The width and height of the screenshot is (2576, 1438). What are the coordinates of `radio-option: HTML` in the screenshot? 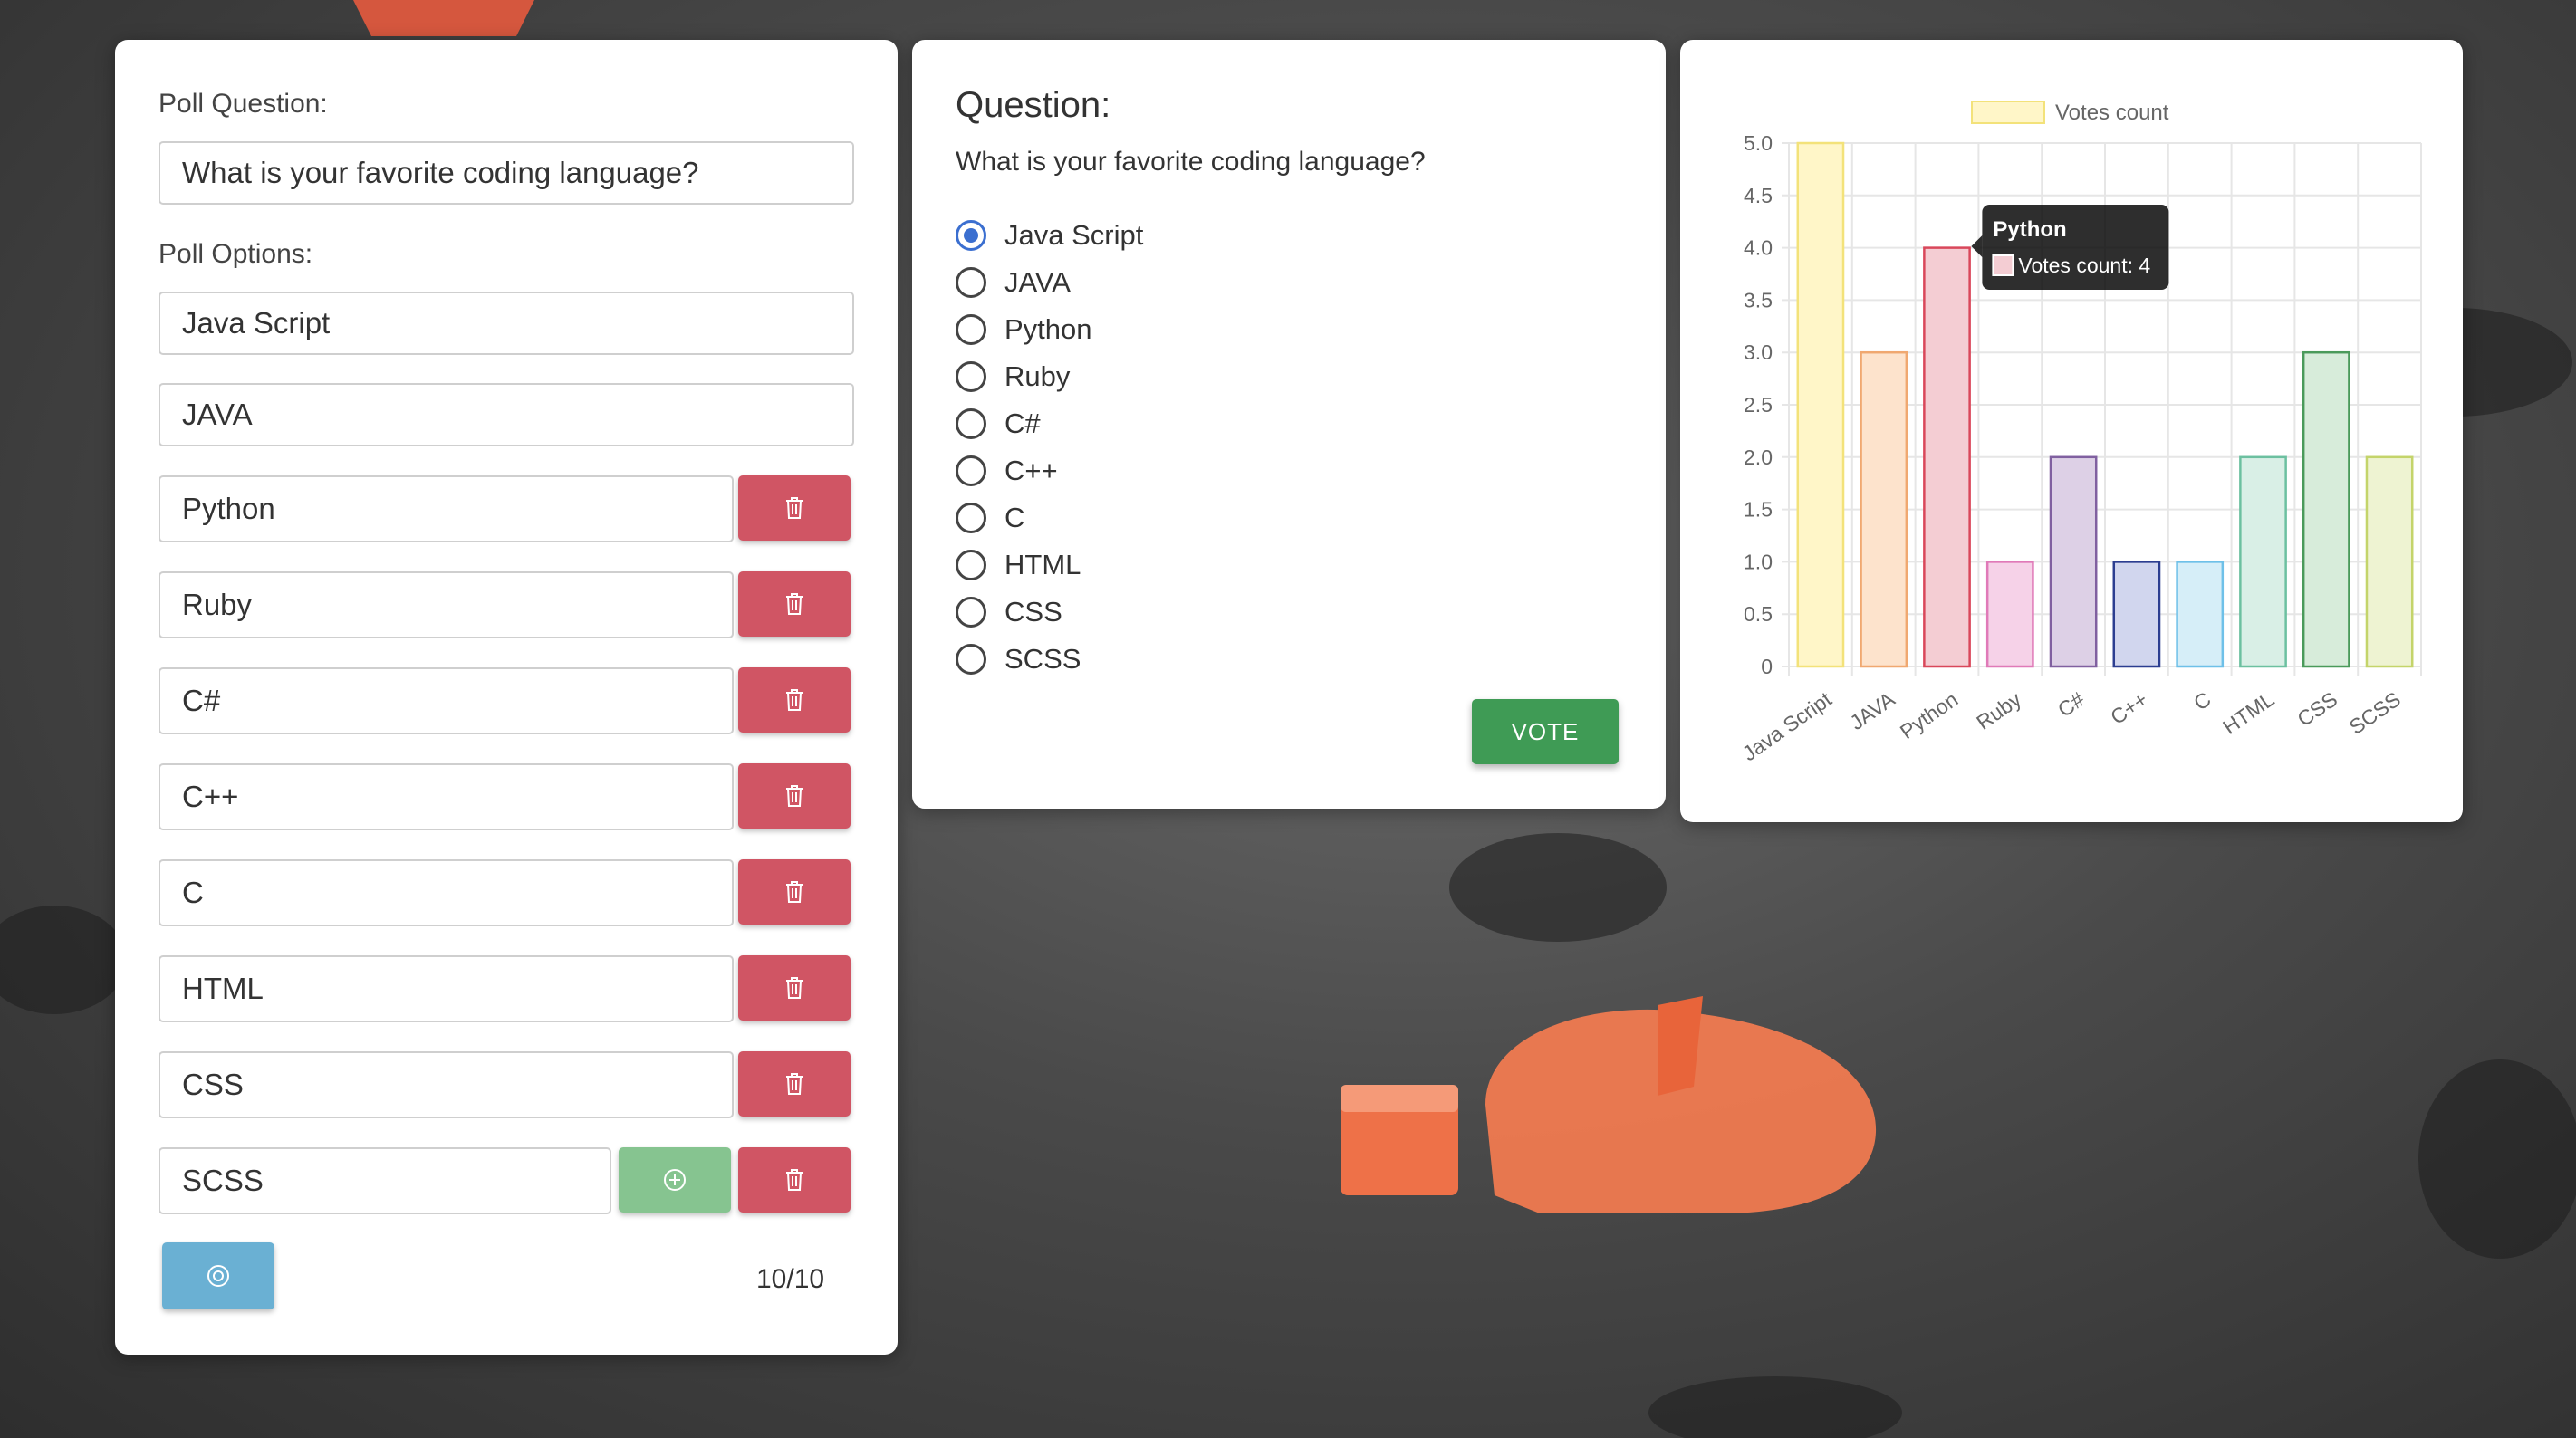 It's located at (1018, 565).